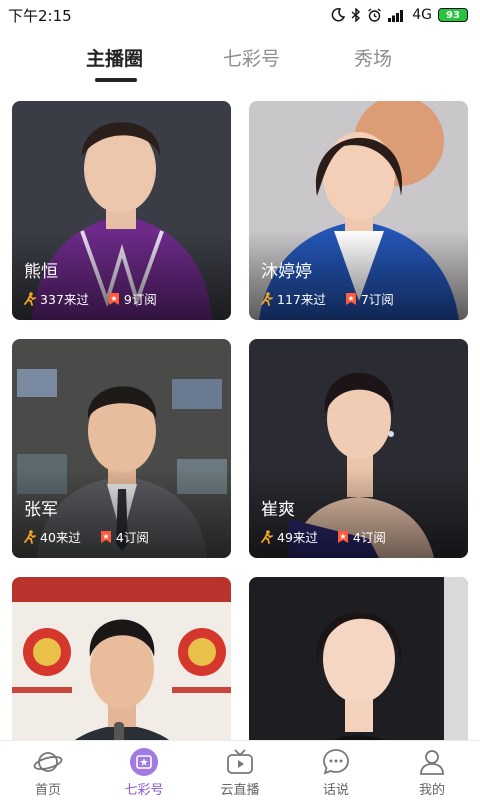  Describe the element at coordinates (432, 762) in the screenshot. I see `user-icon` at that location.